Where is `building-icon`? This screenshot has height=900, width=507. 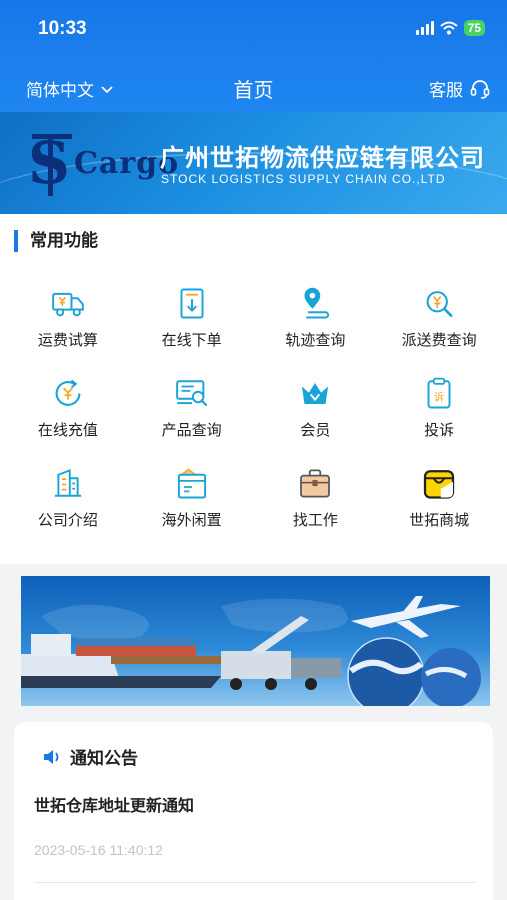
building-icon is located at coordinates (67, 482).